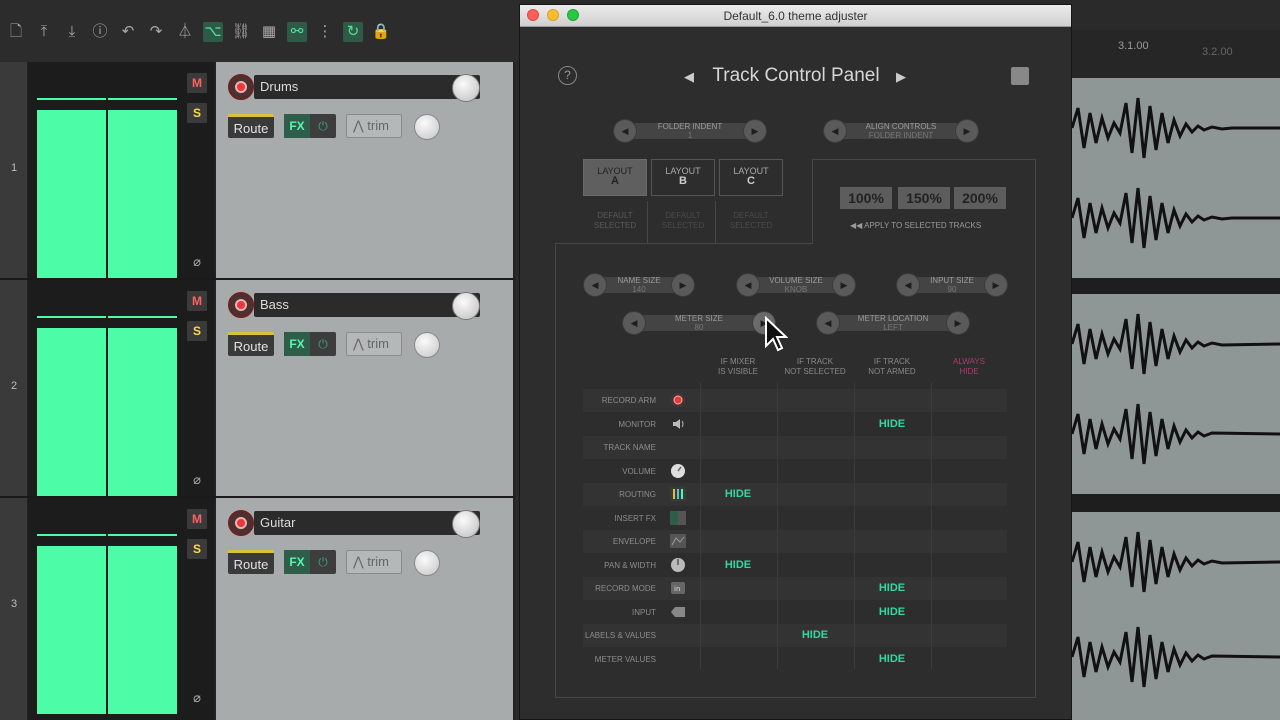  Describe the element at coordinates (795, 541) in the screenshot. I see `matrix-row: ENVELOPE` at that location.